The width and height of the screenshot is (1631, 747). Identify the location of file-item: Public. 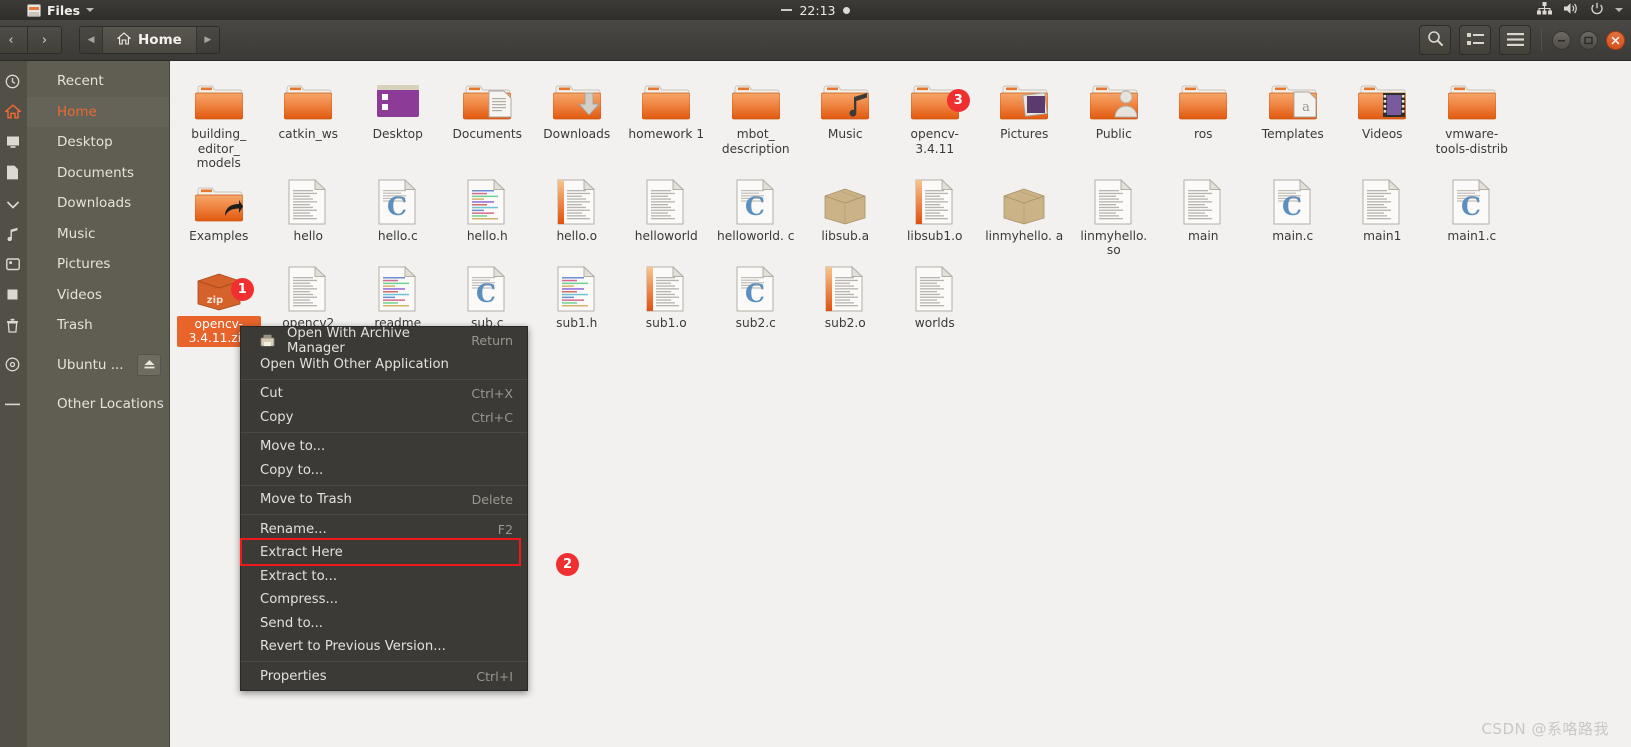
(1114, 120).